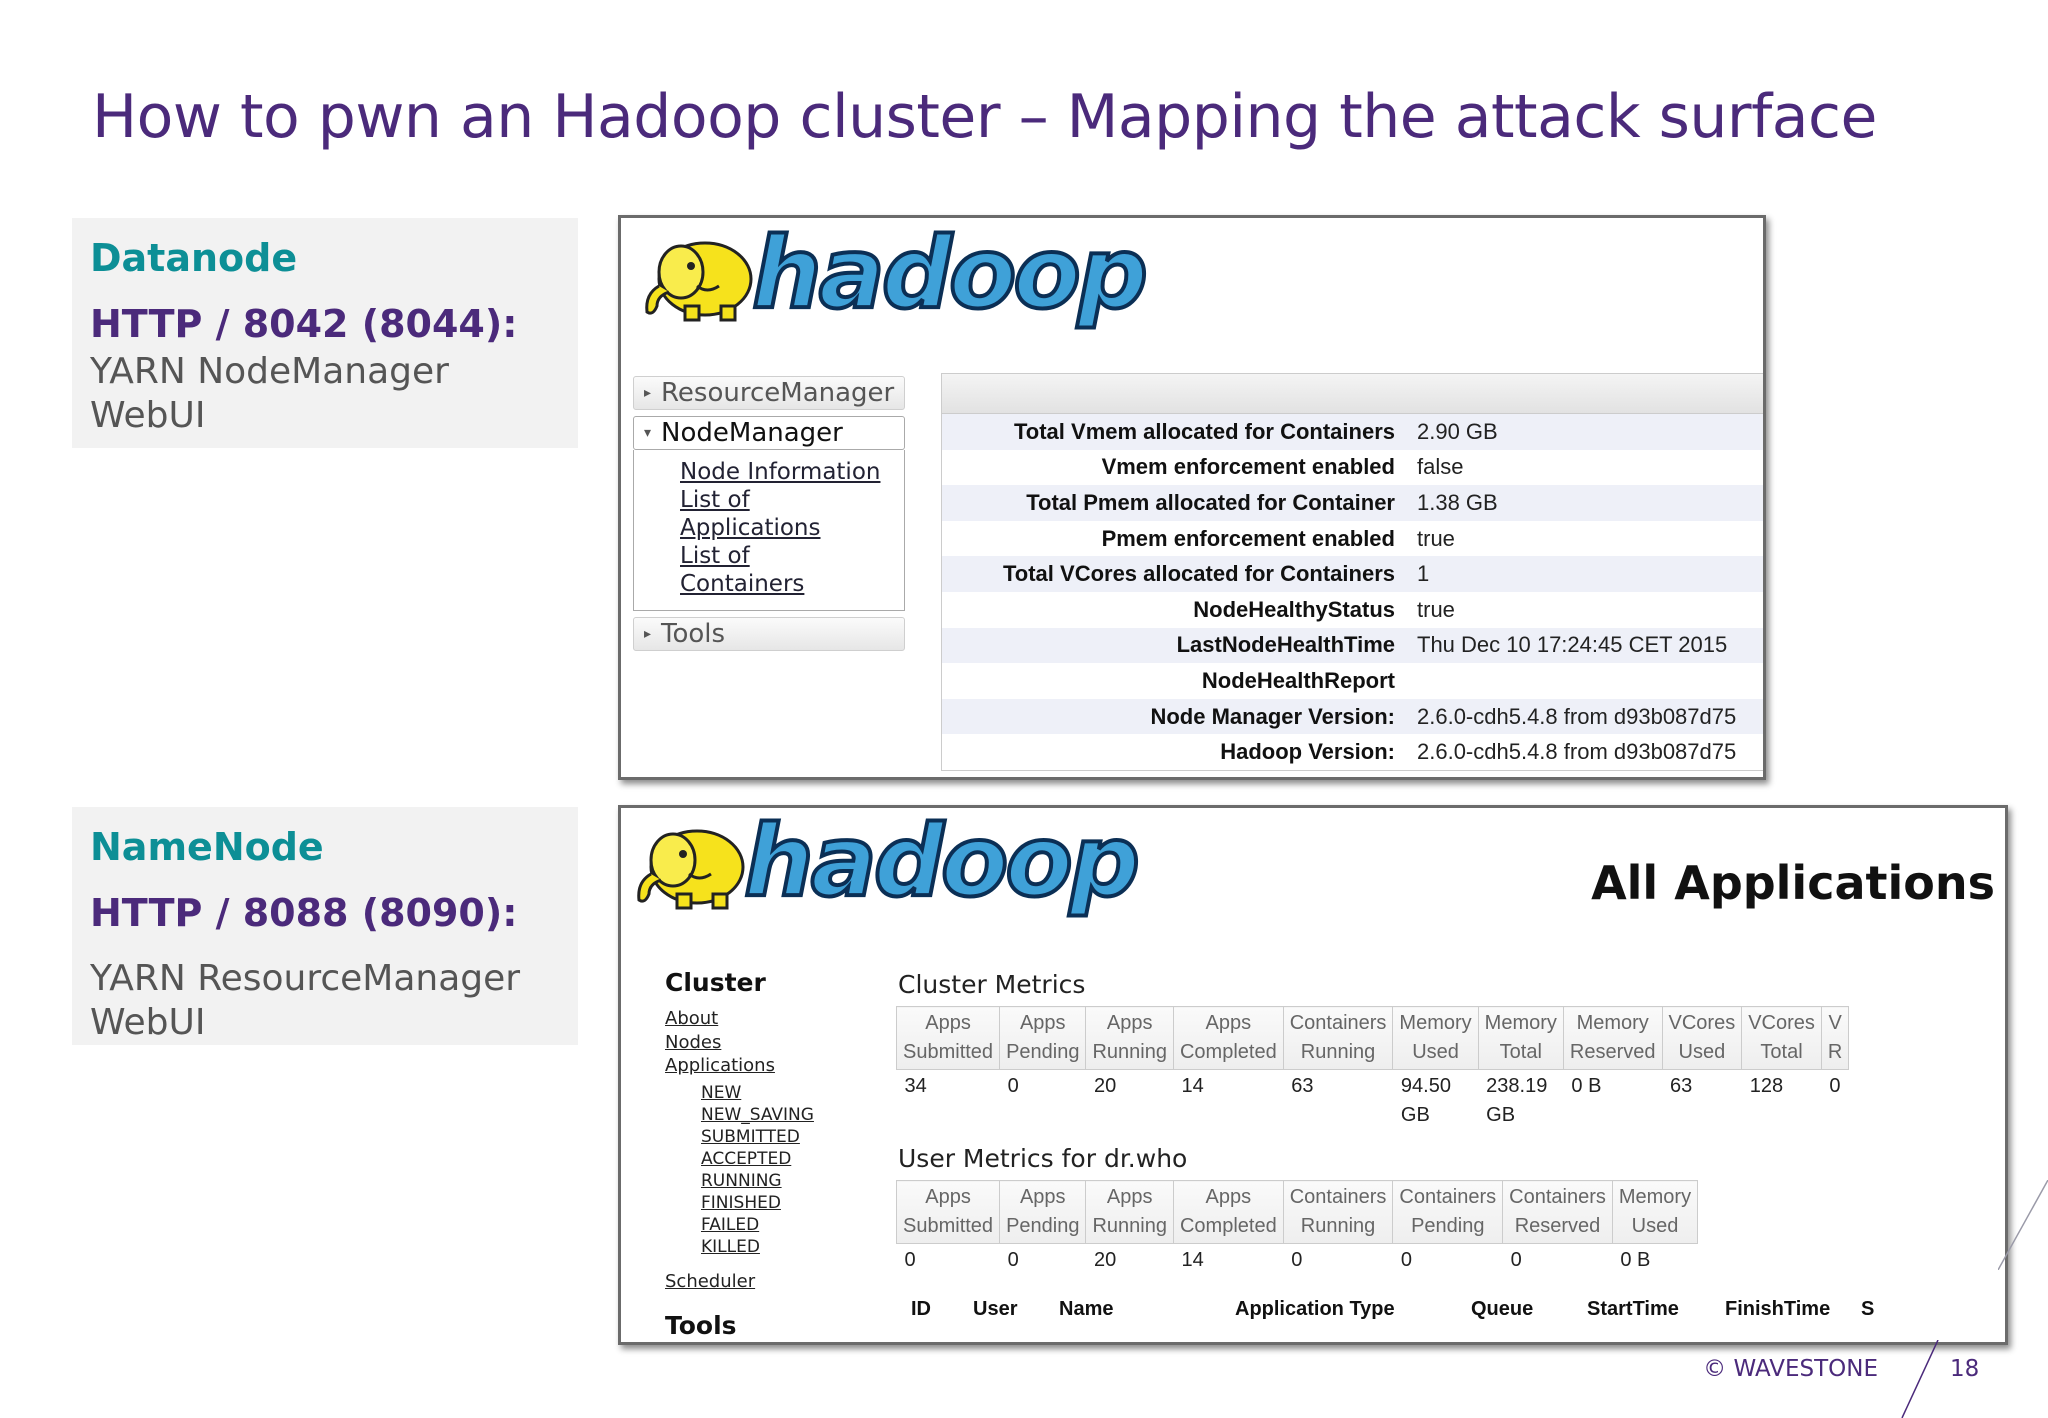 The height and width of the screenshot is (1418, 2048). Describe the element at coordinates (1612, 1038) in the screenshot. I see `column-header: Memory Reserved` at that location.